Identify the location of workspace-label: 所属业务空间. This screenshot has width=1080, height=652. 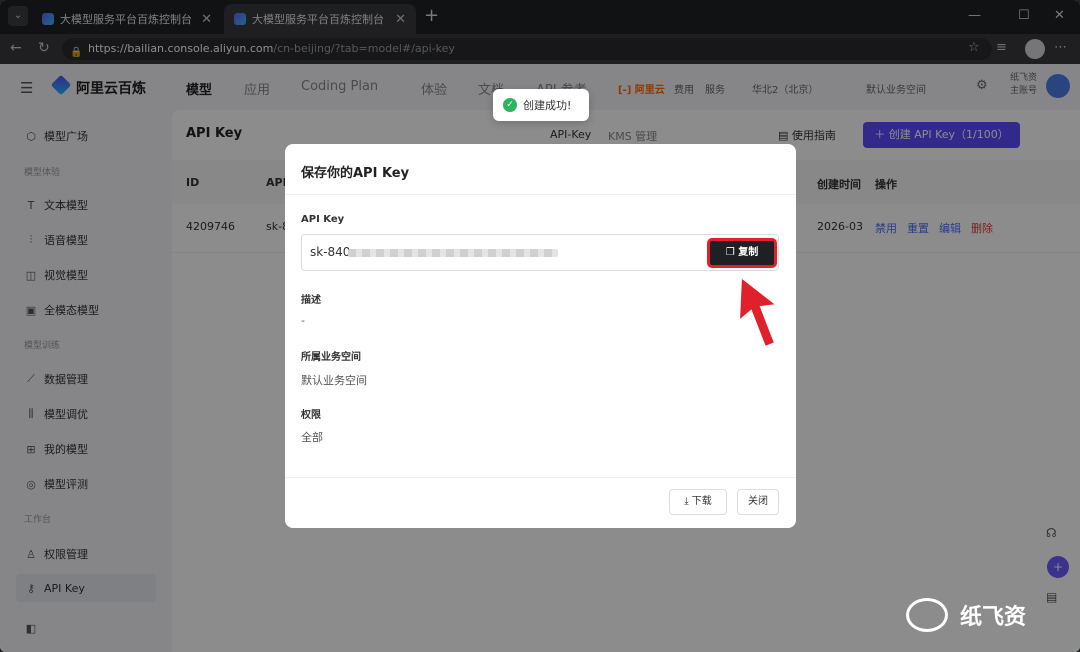
(331, 357).